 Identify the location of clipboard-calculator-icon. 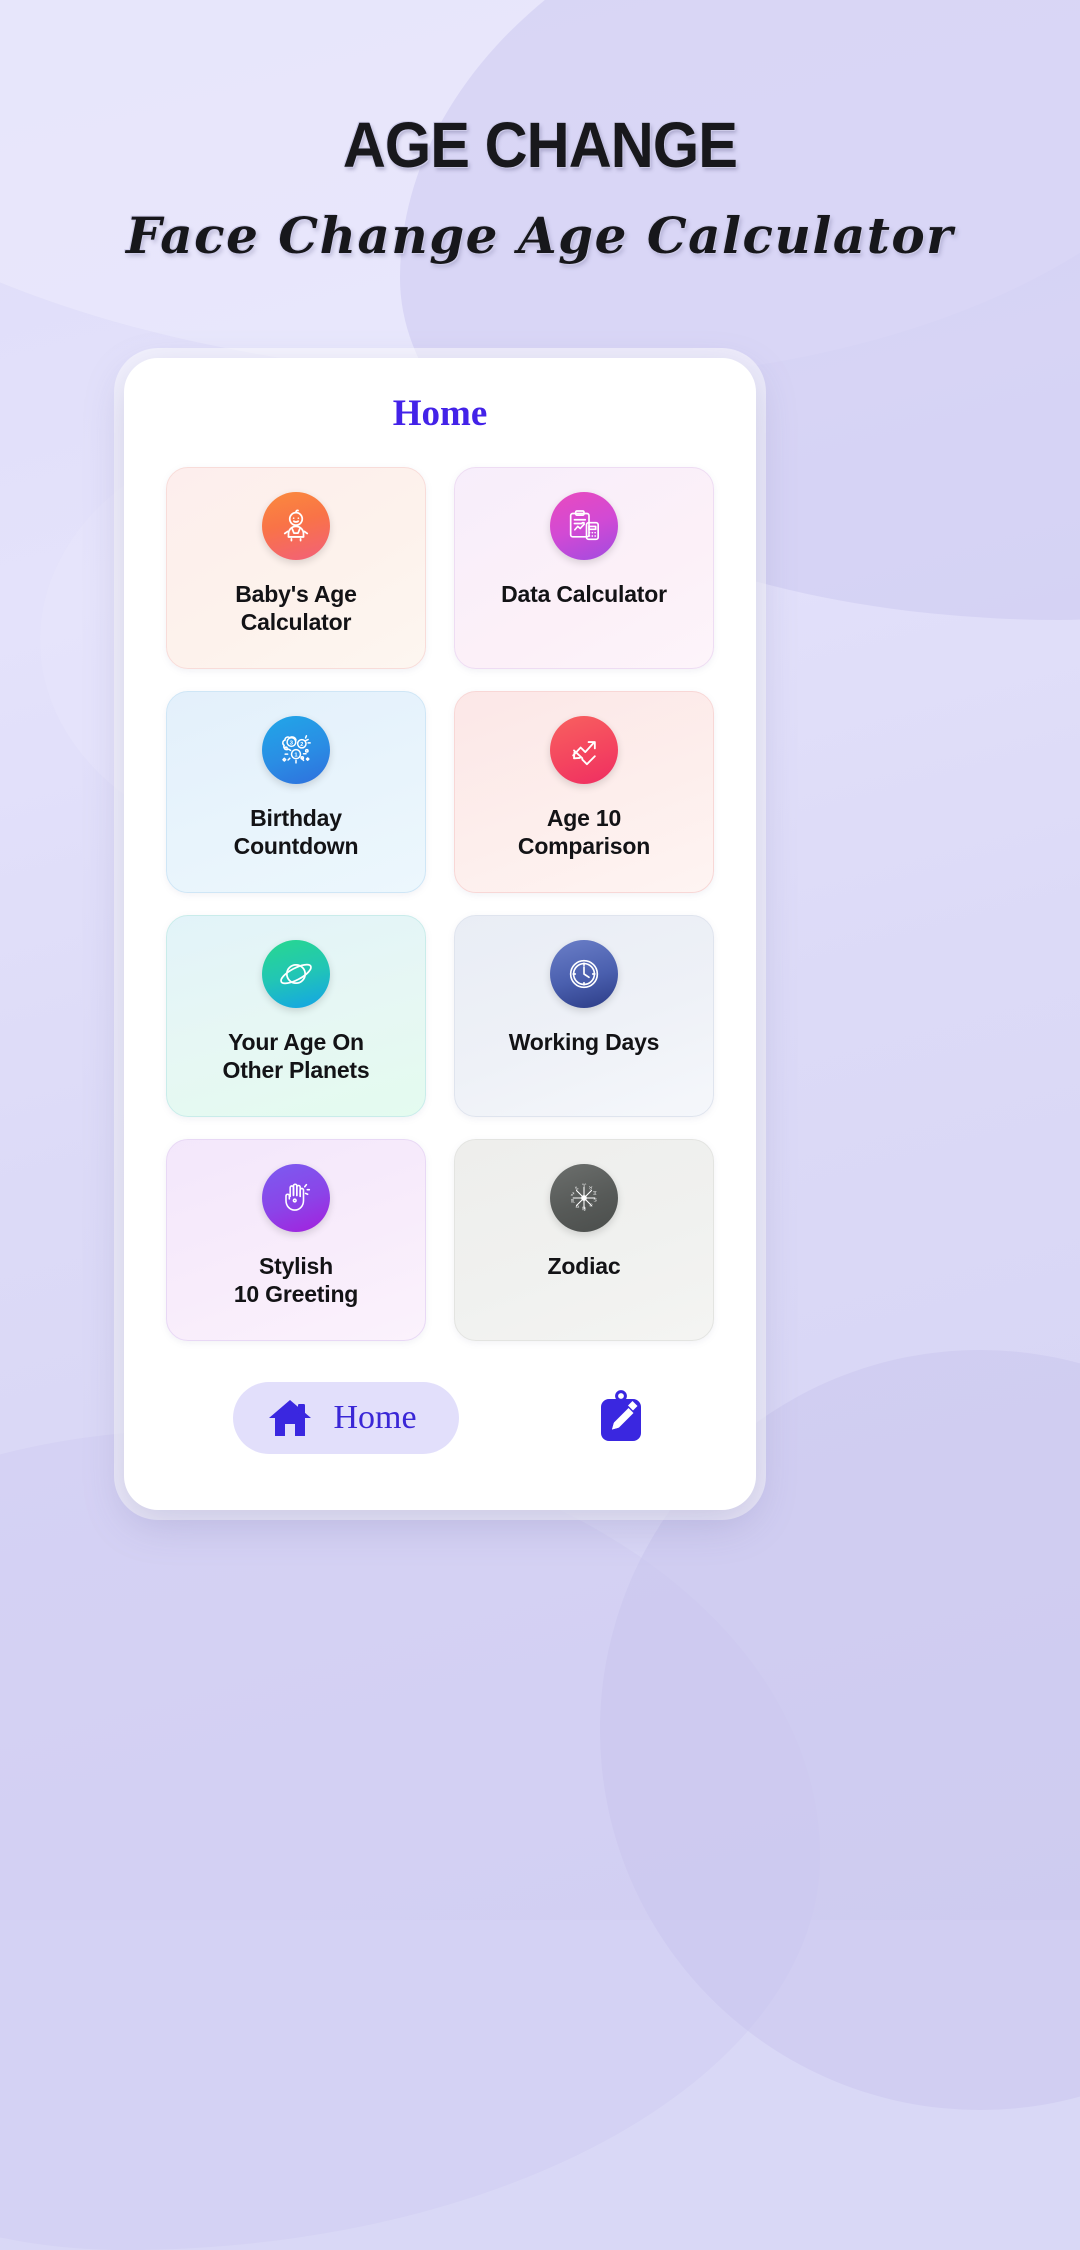
(584, 526).